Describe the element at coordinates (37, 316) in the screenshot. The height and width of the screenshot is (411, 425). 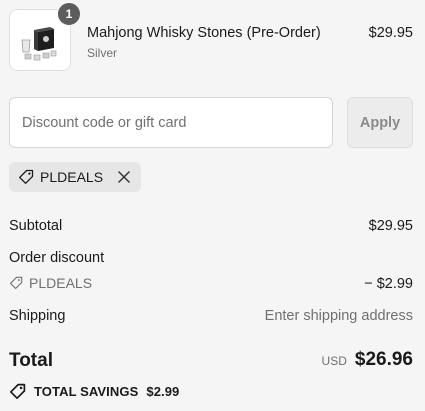
I see `shipping-label: Shipping` at that location.